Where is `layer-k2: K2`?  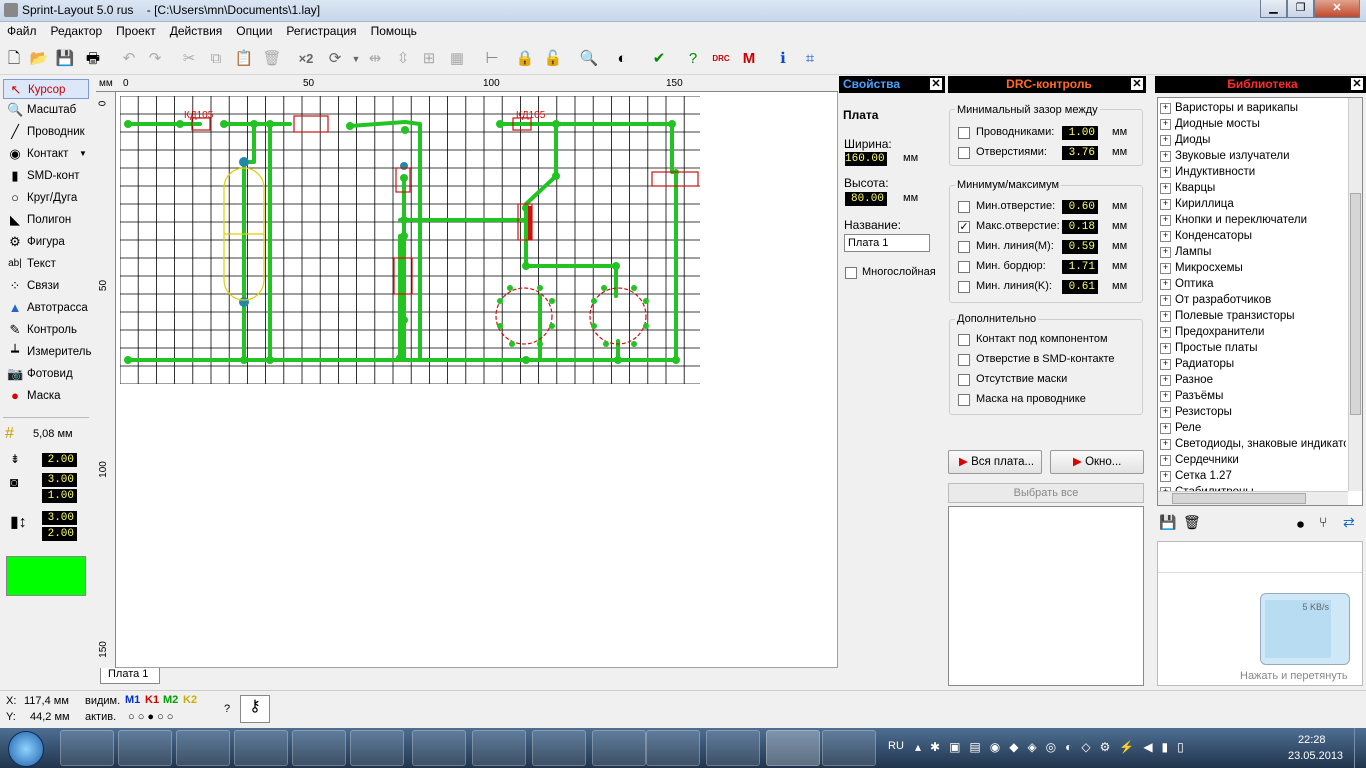
layer-k2: K2 is located at coordinates (190, 700).